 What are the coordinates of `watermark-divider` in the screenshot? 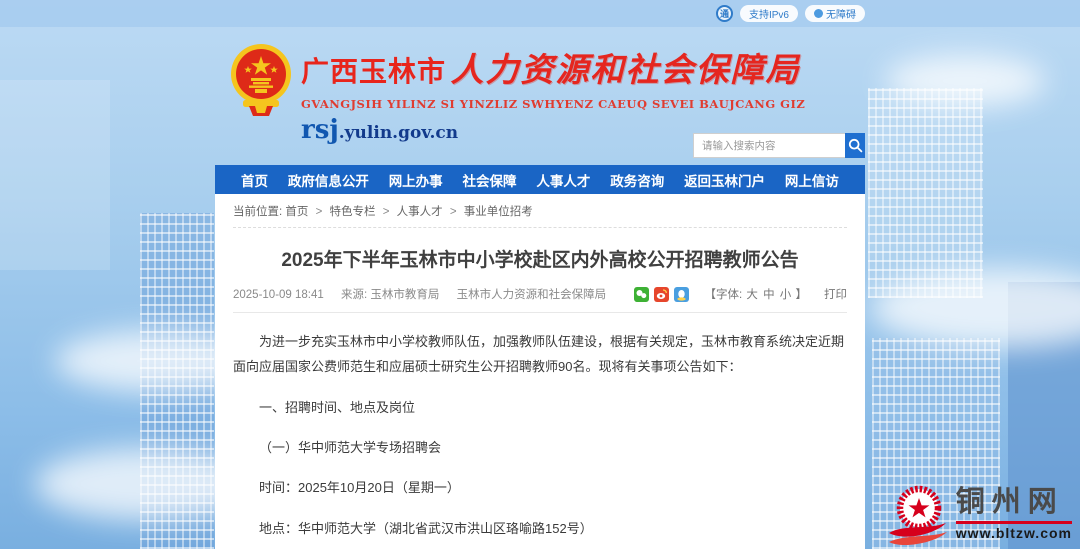 It's located at (1013, 522).